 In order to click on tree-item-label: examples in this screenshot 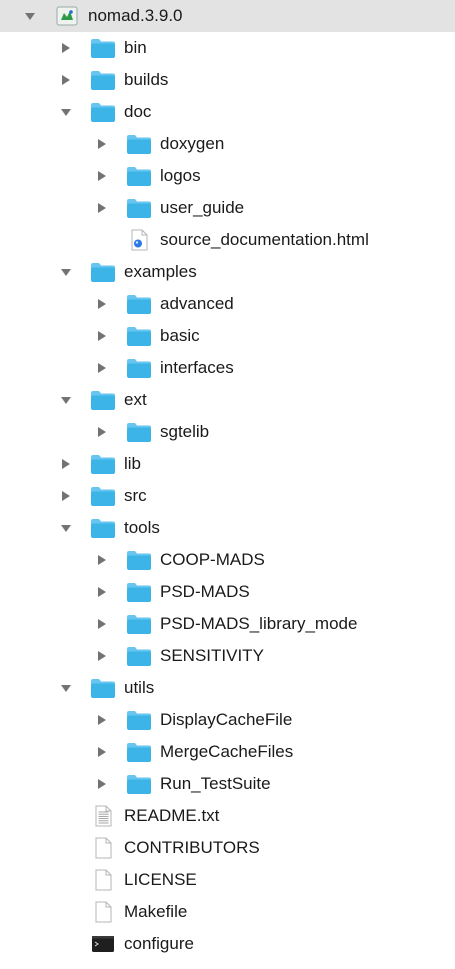, I will do `click(160, 271)`.